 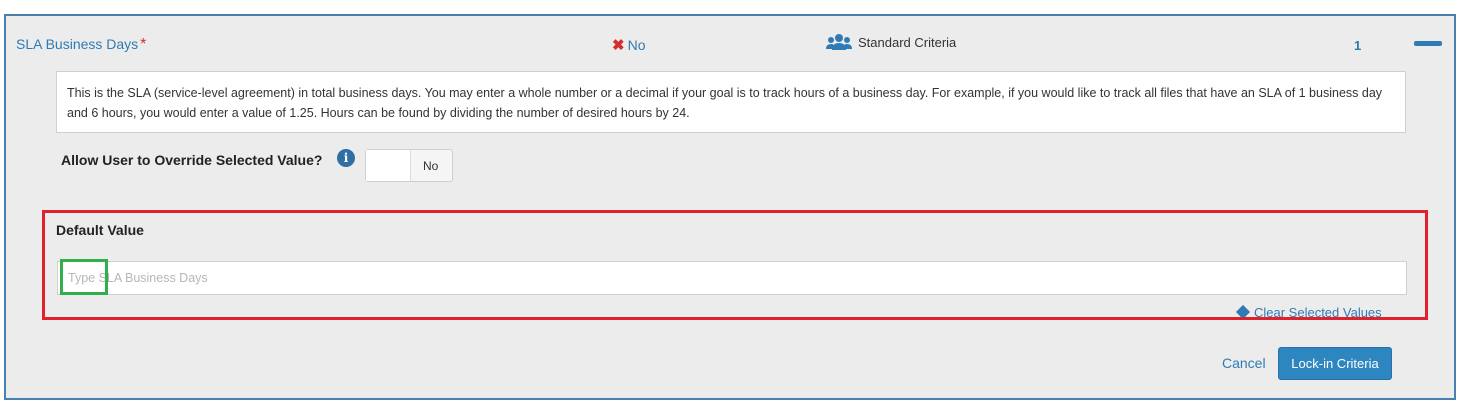 I want to click on criteria-title-text: SLA Business Days, so click(x=77, y=44).